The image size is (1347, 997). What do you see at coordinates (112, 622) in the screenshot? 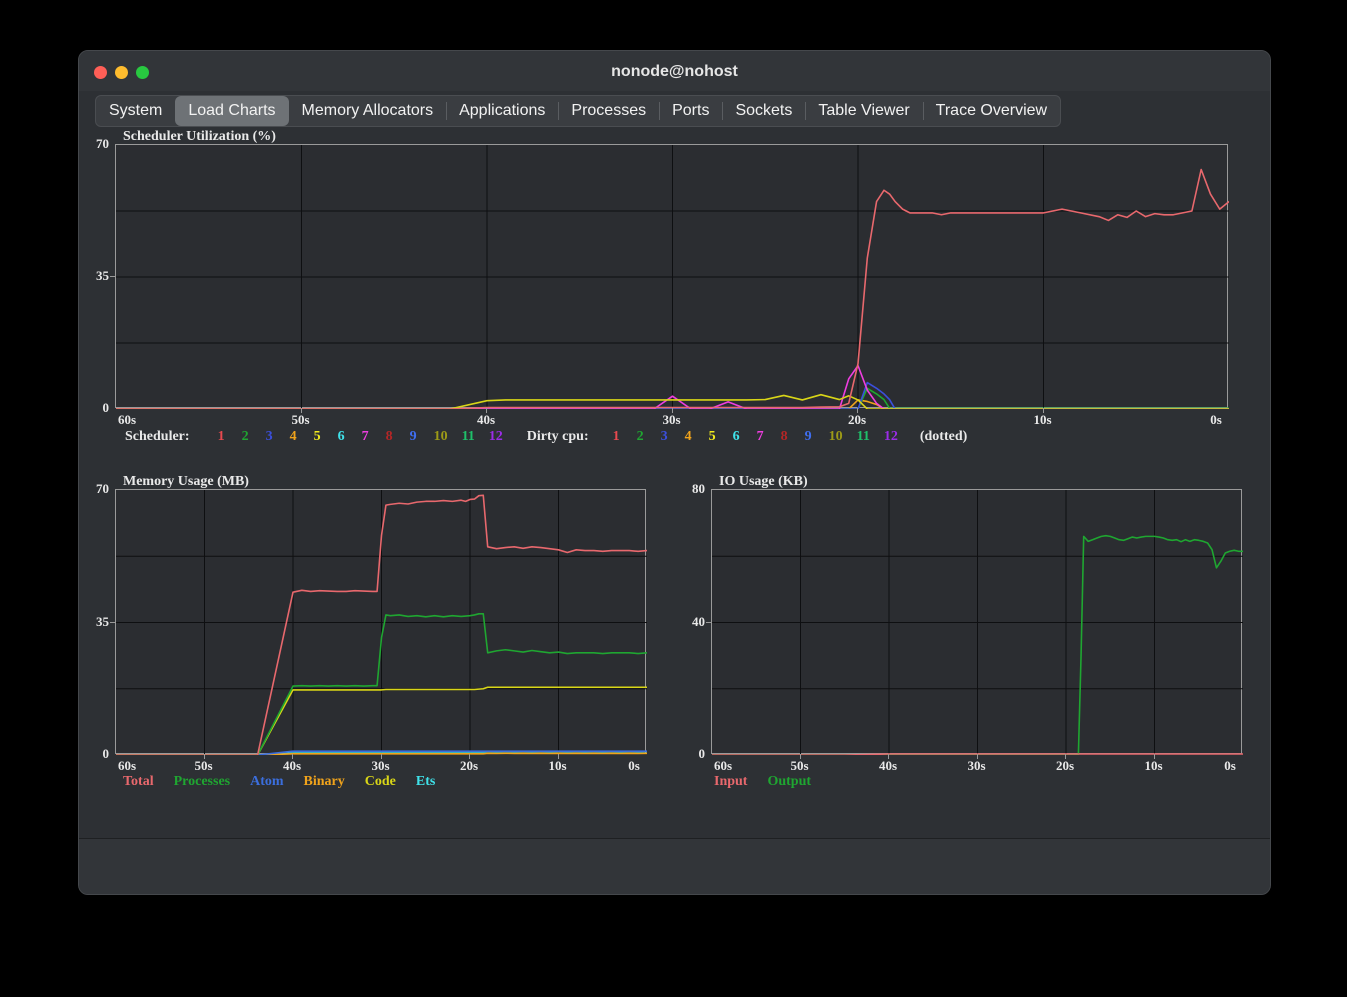
I see `memory-ytick-mark` at bounding box center [112, 622].